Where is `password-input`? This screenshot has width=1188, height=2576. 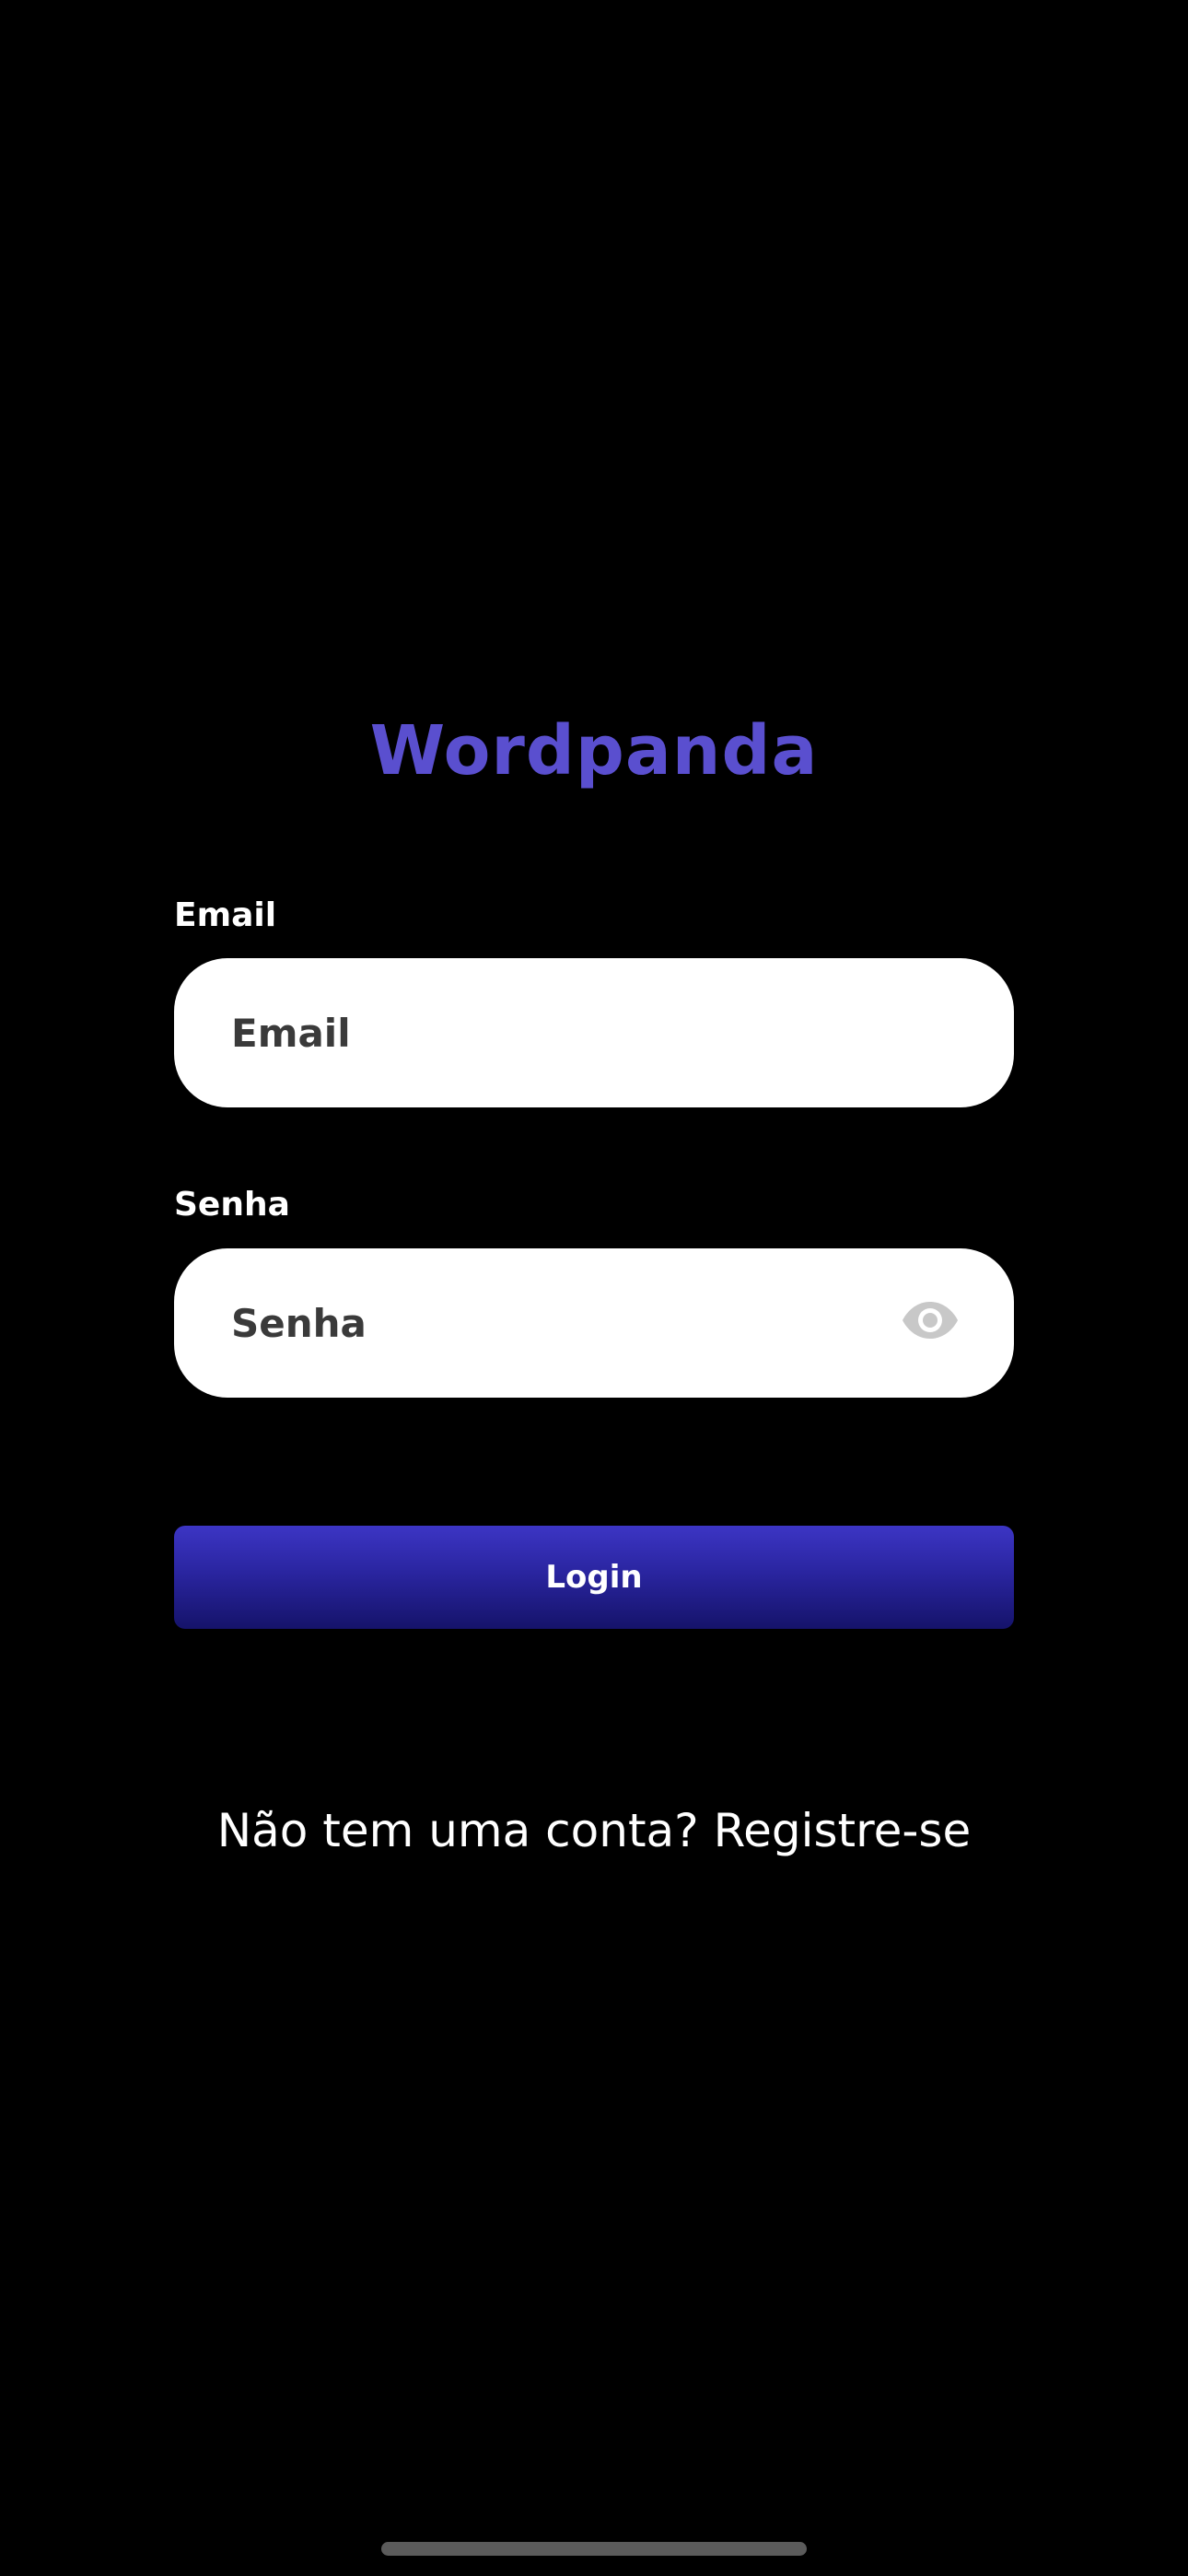 password-input is located at coordinates (581, 1323).